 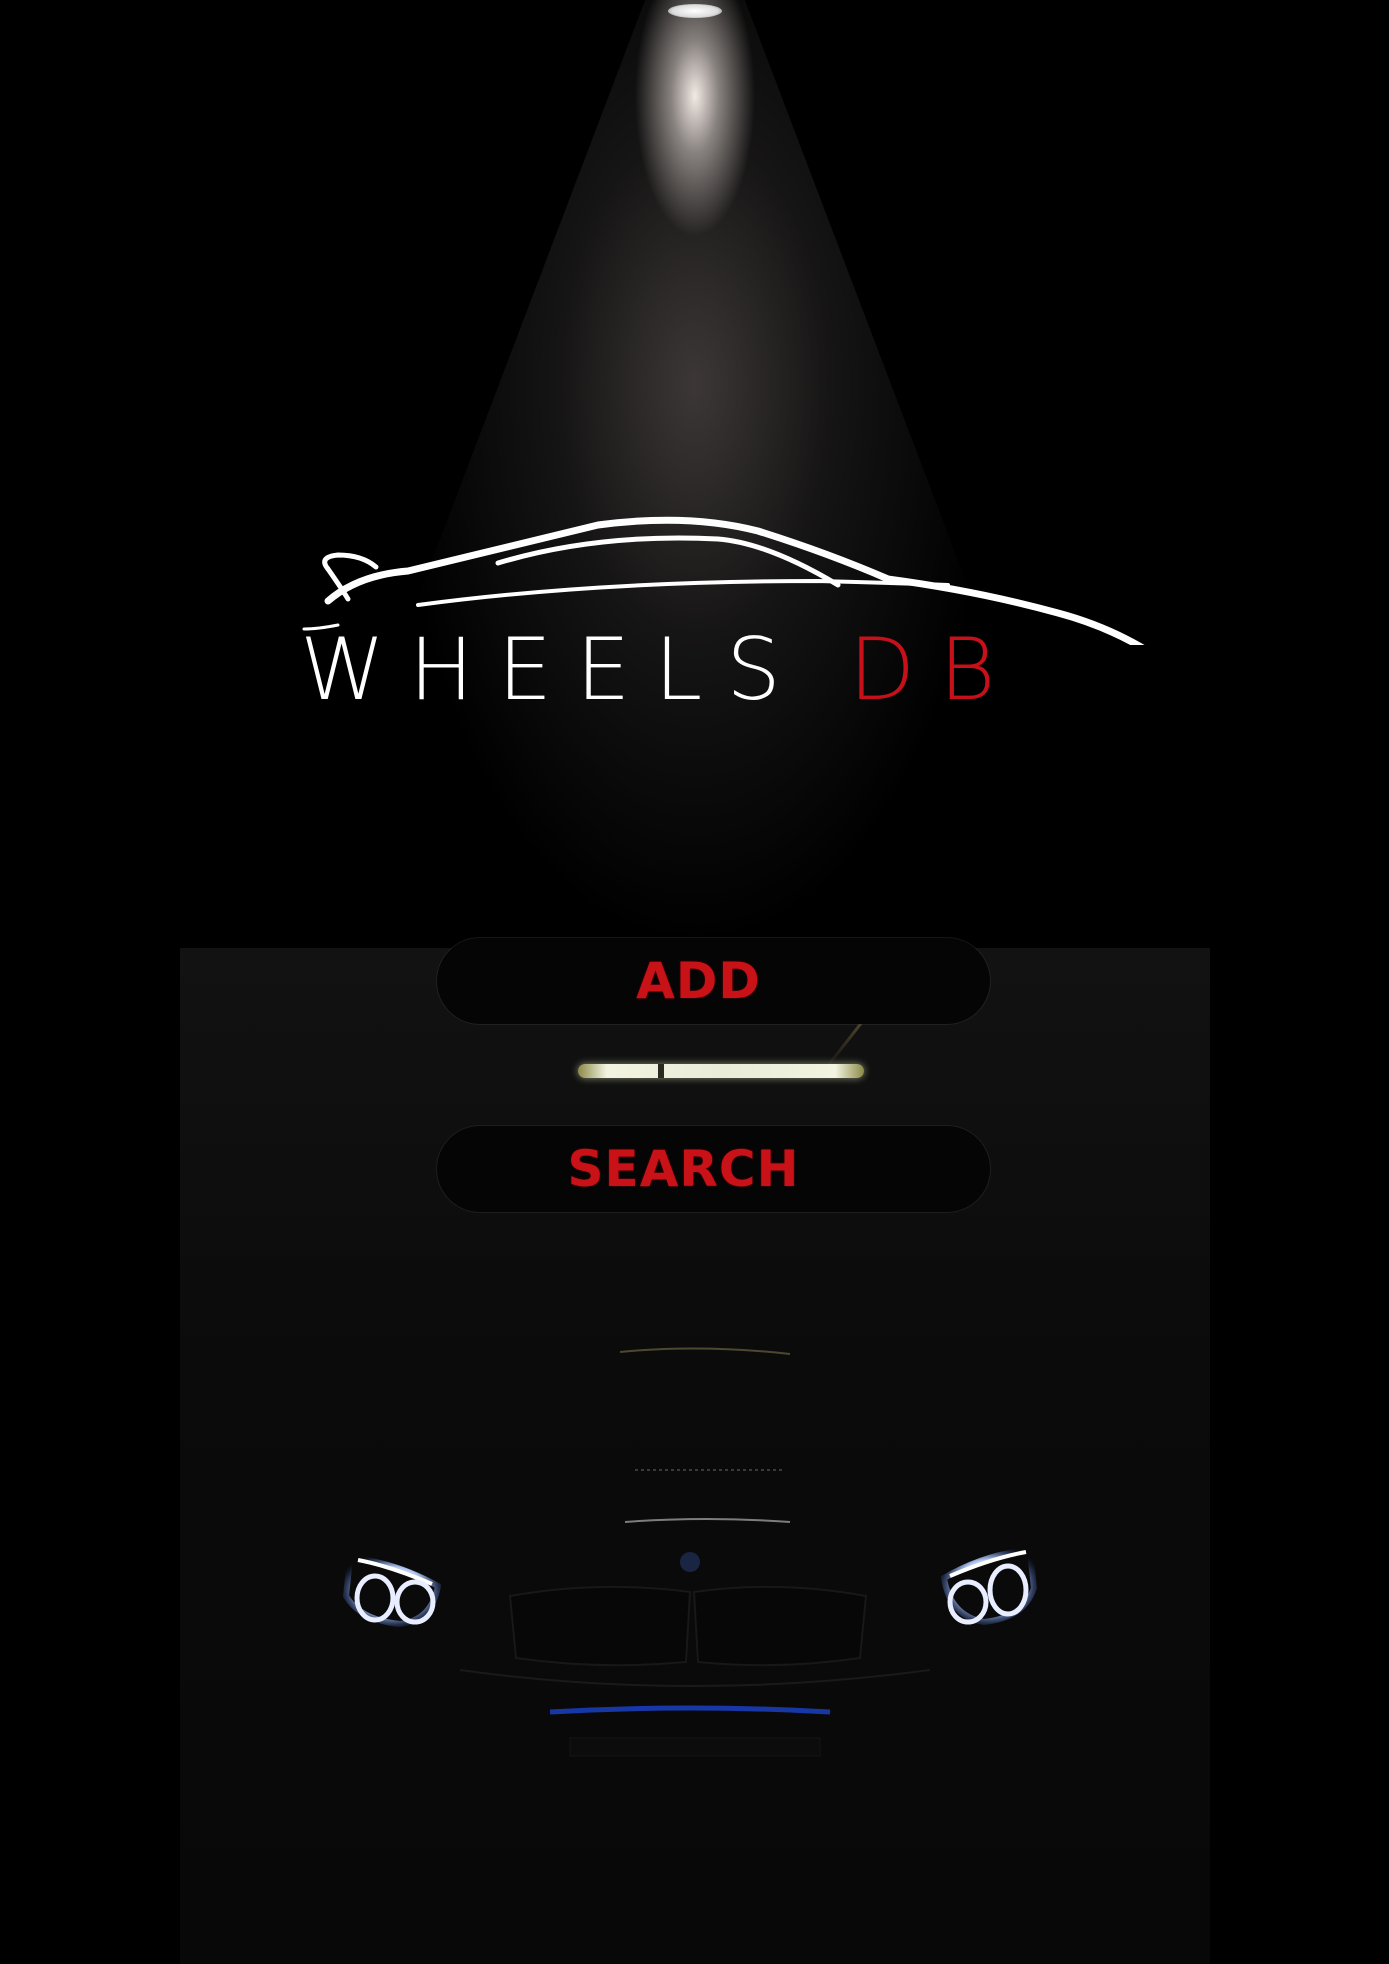 What do you see at coordinates (690, 1552) in the screenshot?
I see `car-front-image` at bounding box center [690, 1552].